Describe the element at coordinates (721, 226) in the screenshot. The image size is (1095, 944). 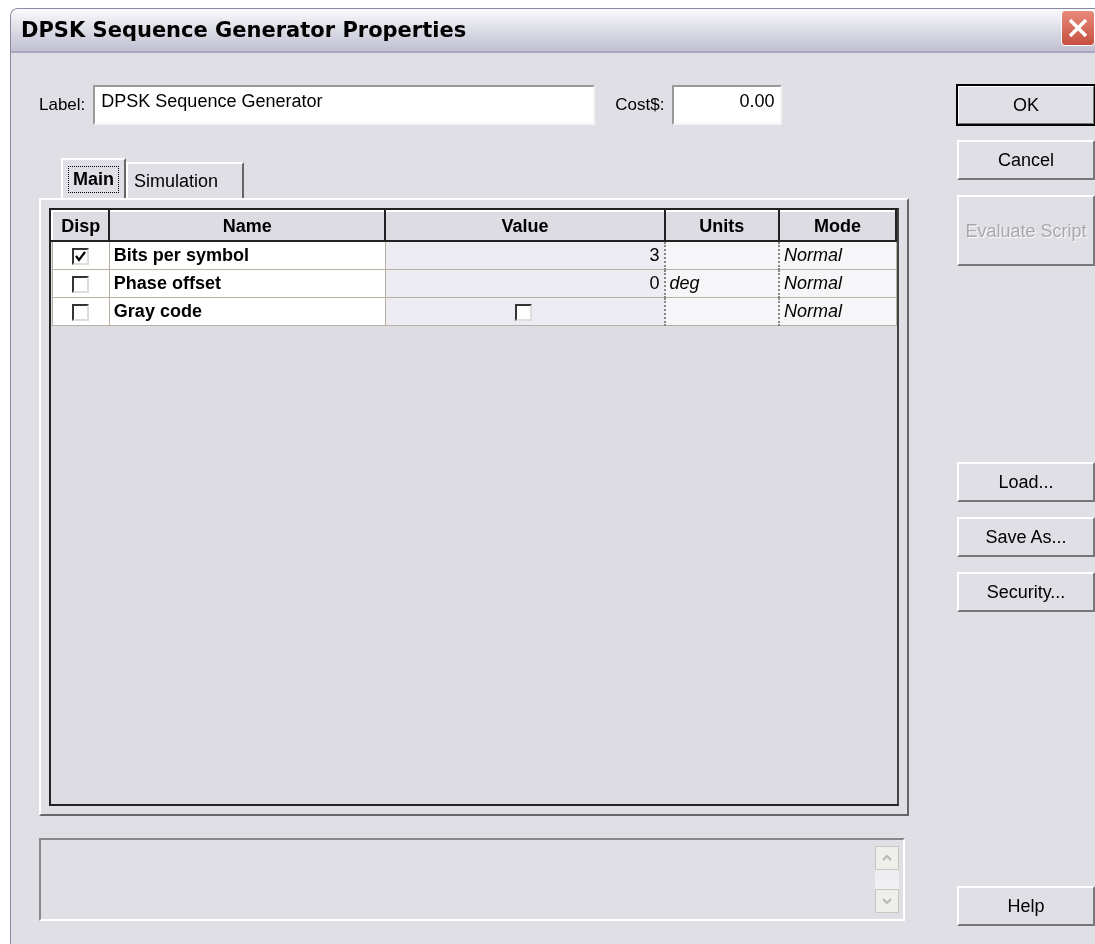
I see `column-header: Units` at that location.